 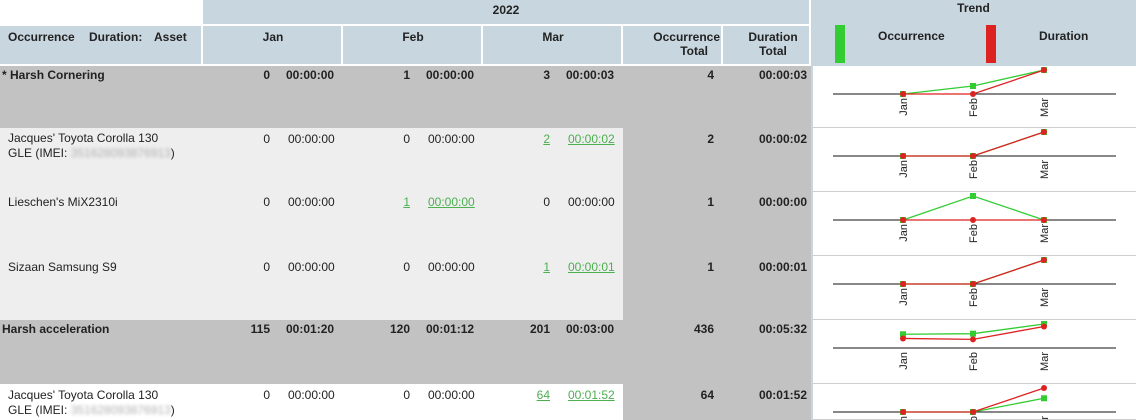 I want to click on mar-occurrence-link: 2, so click(x=530, y=139).